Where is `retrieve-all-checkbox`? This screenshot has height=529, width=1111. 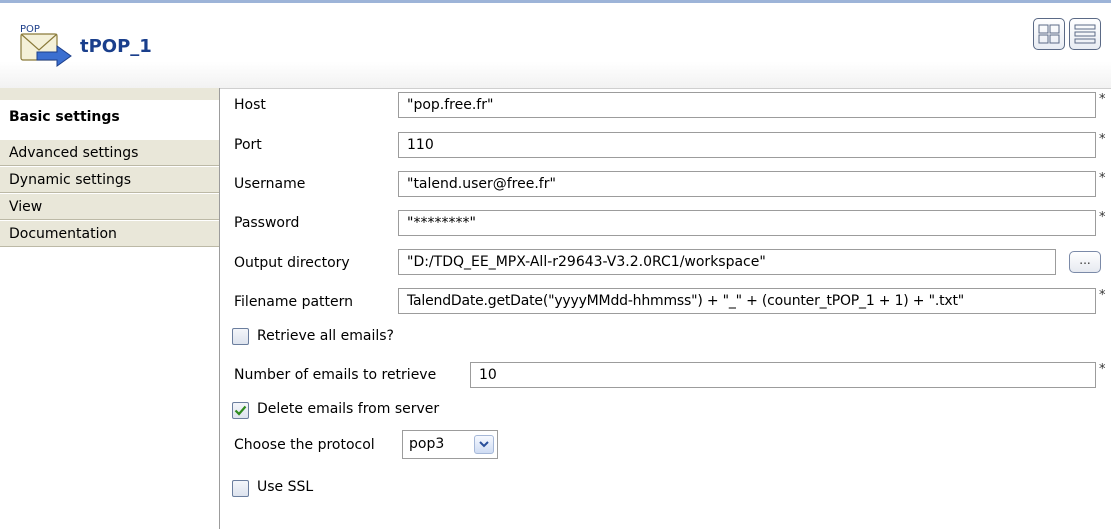 retrieve-all-checkbox is located at coordinates (240, 336).